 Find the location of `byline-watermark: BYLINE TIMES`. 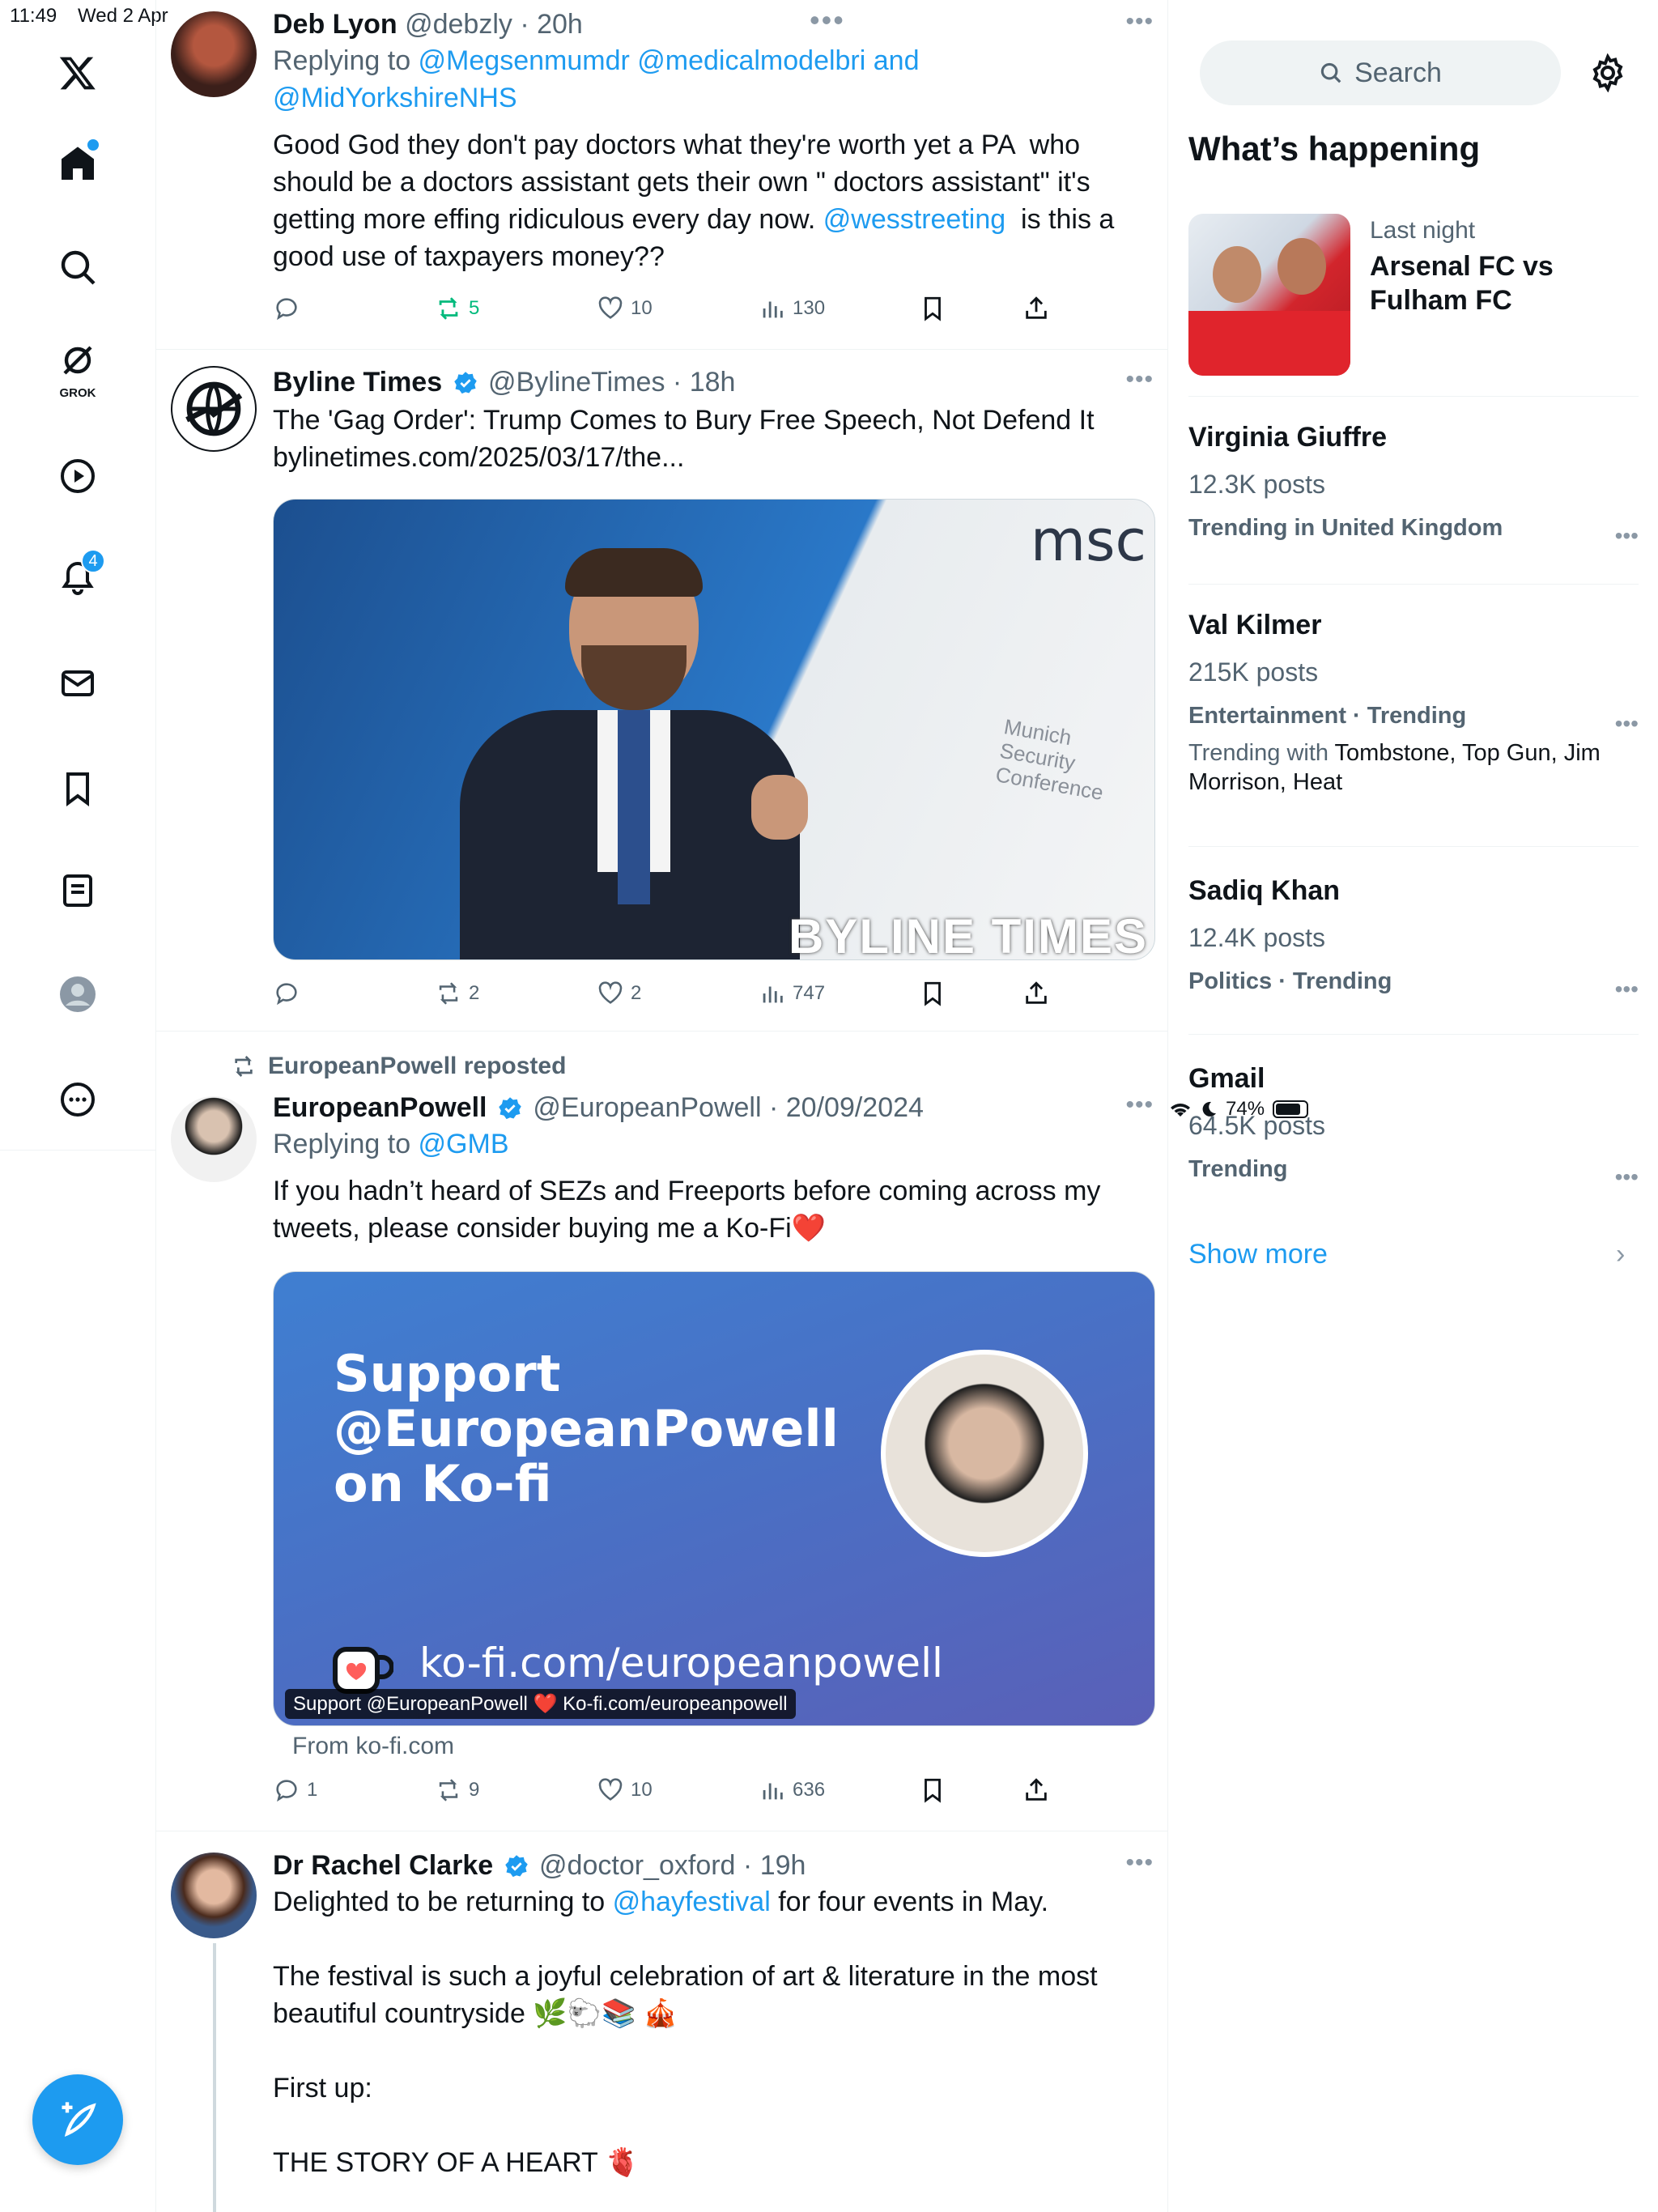

byline-watermark: BYLINE TIMES is located at coordinates (968, 935).